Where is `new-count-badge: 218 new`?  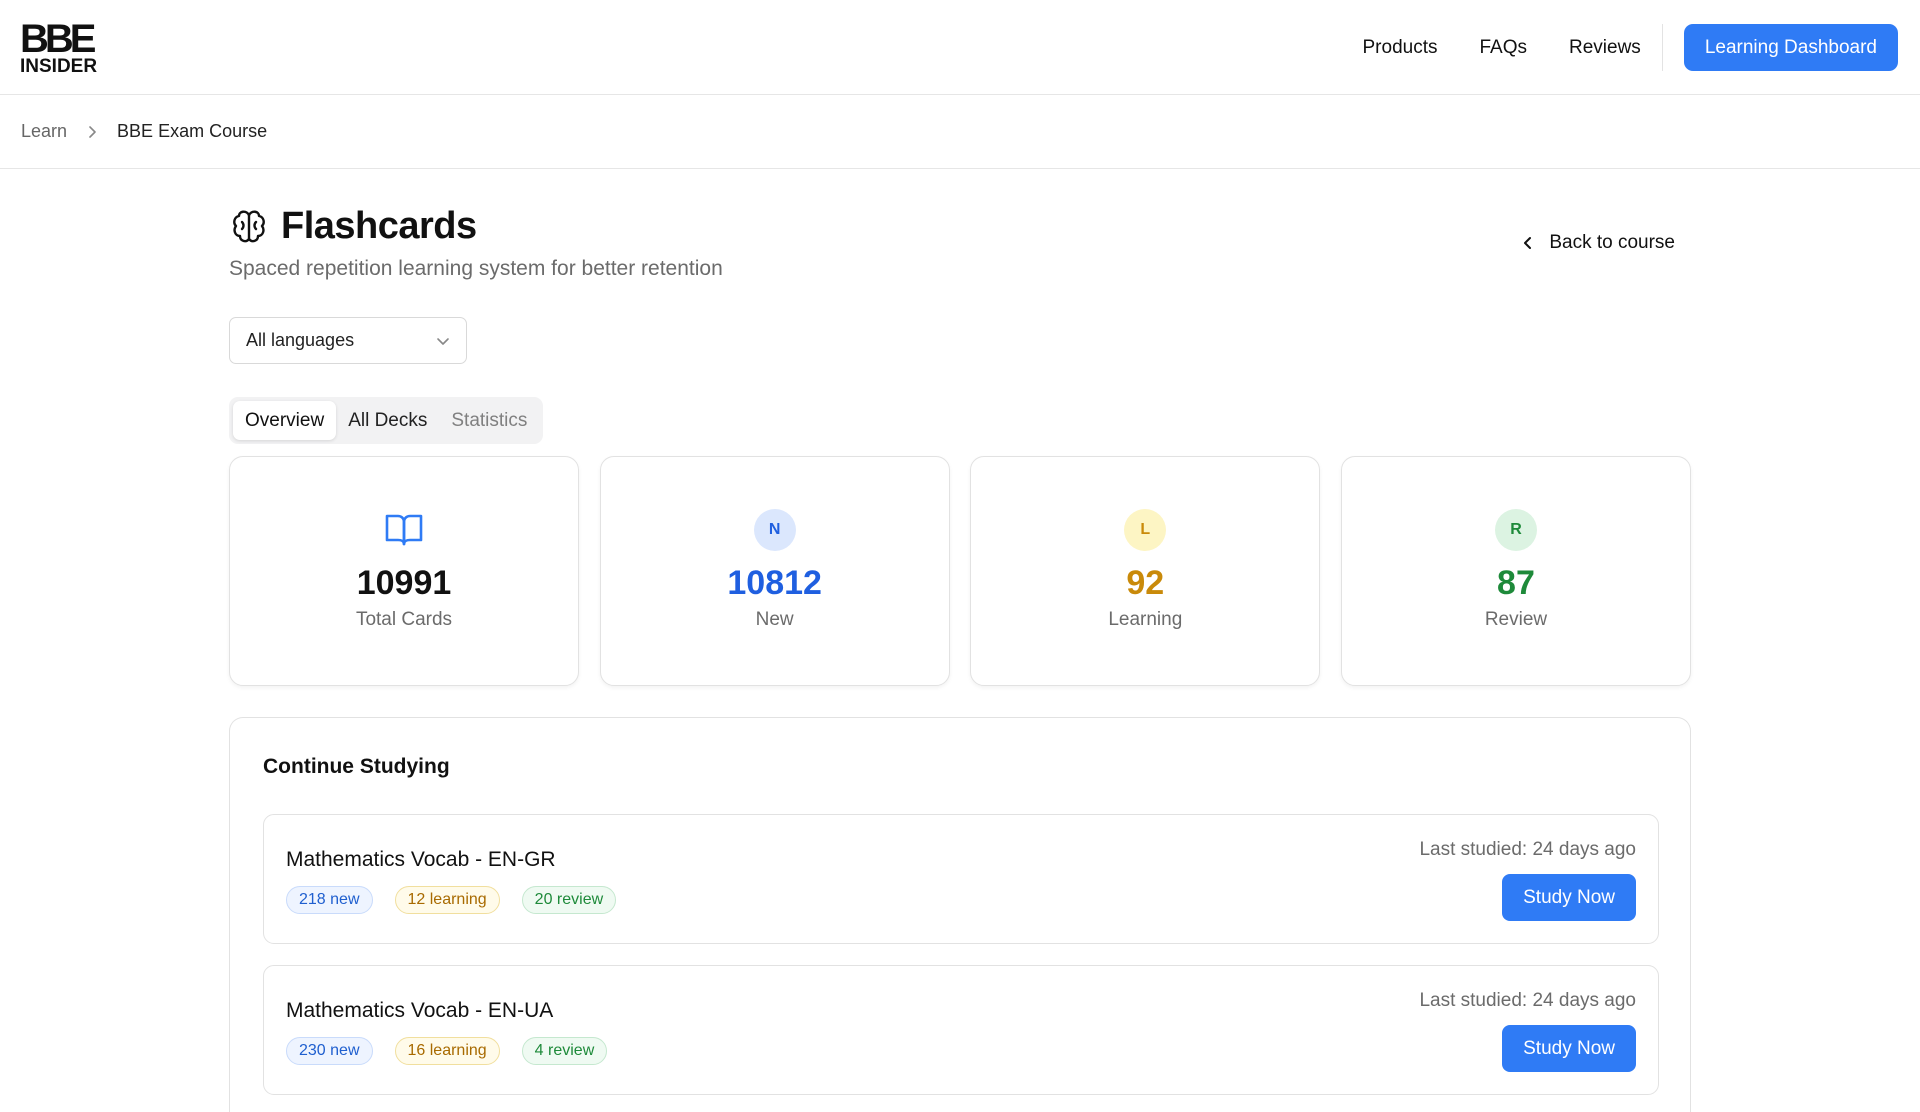 new-count-badge: 218 new is located at coordinates (329, 900).